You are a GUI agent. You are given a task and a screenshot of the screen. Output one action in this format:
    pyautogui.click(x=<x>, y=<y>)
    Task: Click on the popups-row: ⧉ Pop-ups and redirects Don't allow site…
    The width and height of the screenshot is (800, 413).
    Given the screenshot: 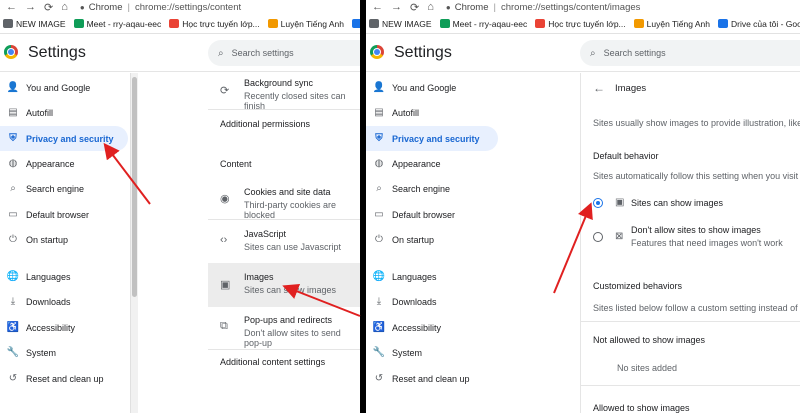 What is the action you would take?
    pyautogui.click(x=284, y=329)
    